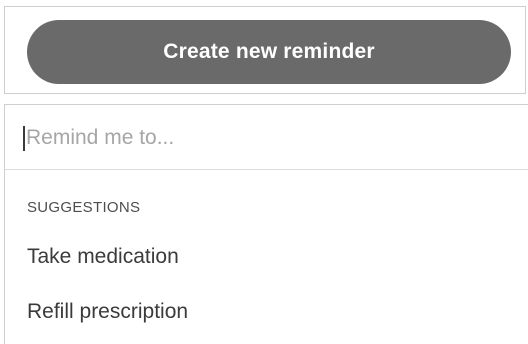 The image size is (528, 344). Describe the element at coordinates (261, 138) in the screenshot. I see `remind-me-input` at that location.